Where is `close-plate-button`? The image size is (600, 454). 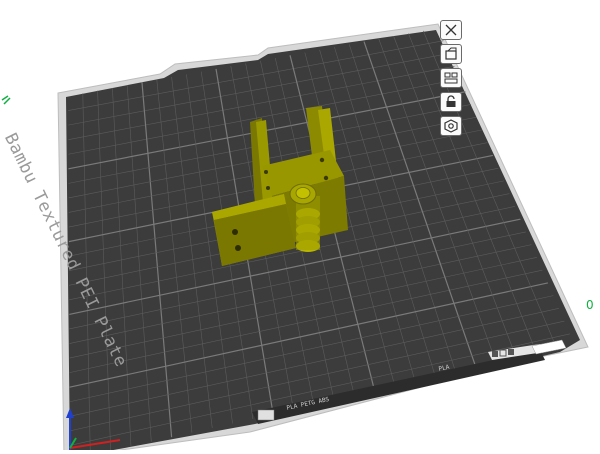 close-plate-button is located at coordinates (451, 30).